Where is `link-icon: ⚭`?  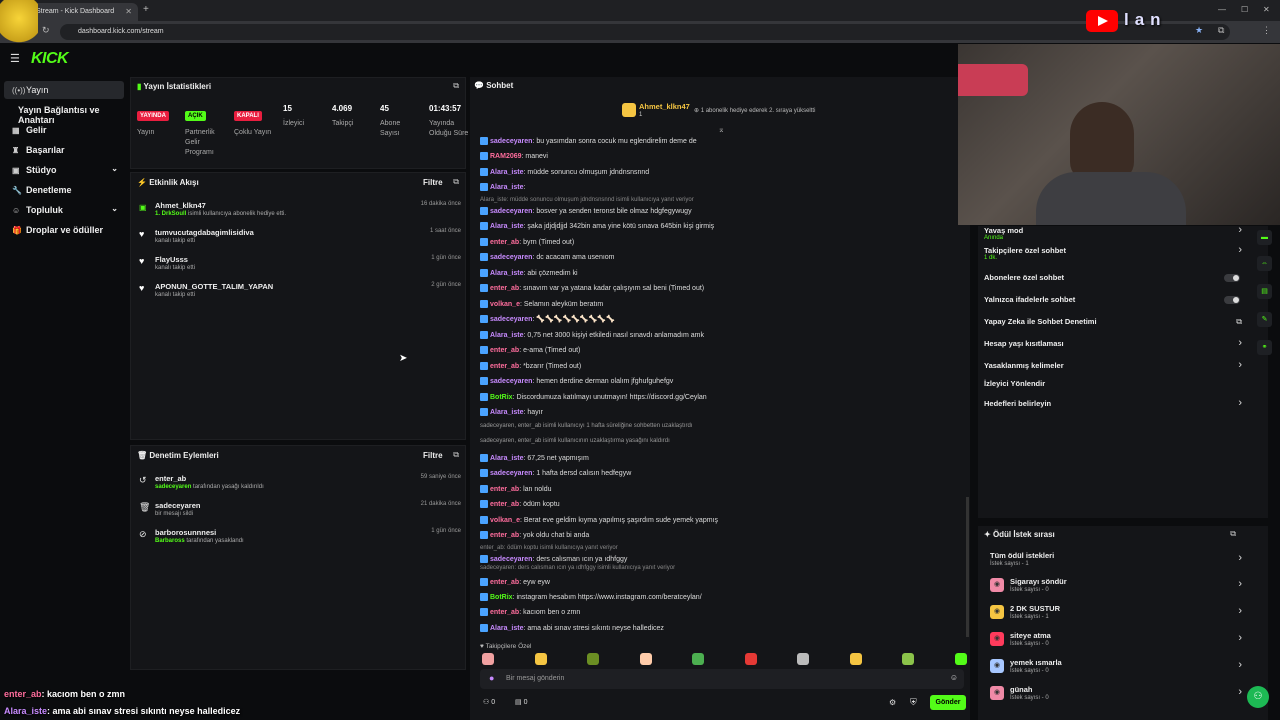
link-icon: ⚭ is located at coordinates (1264, 347).